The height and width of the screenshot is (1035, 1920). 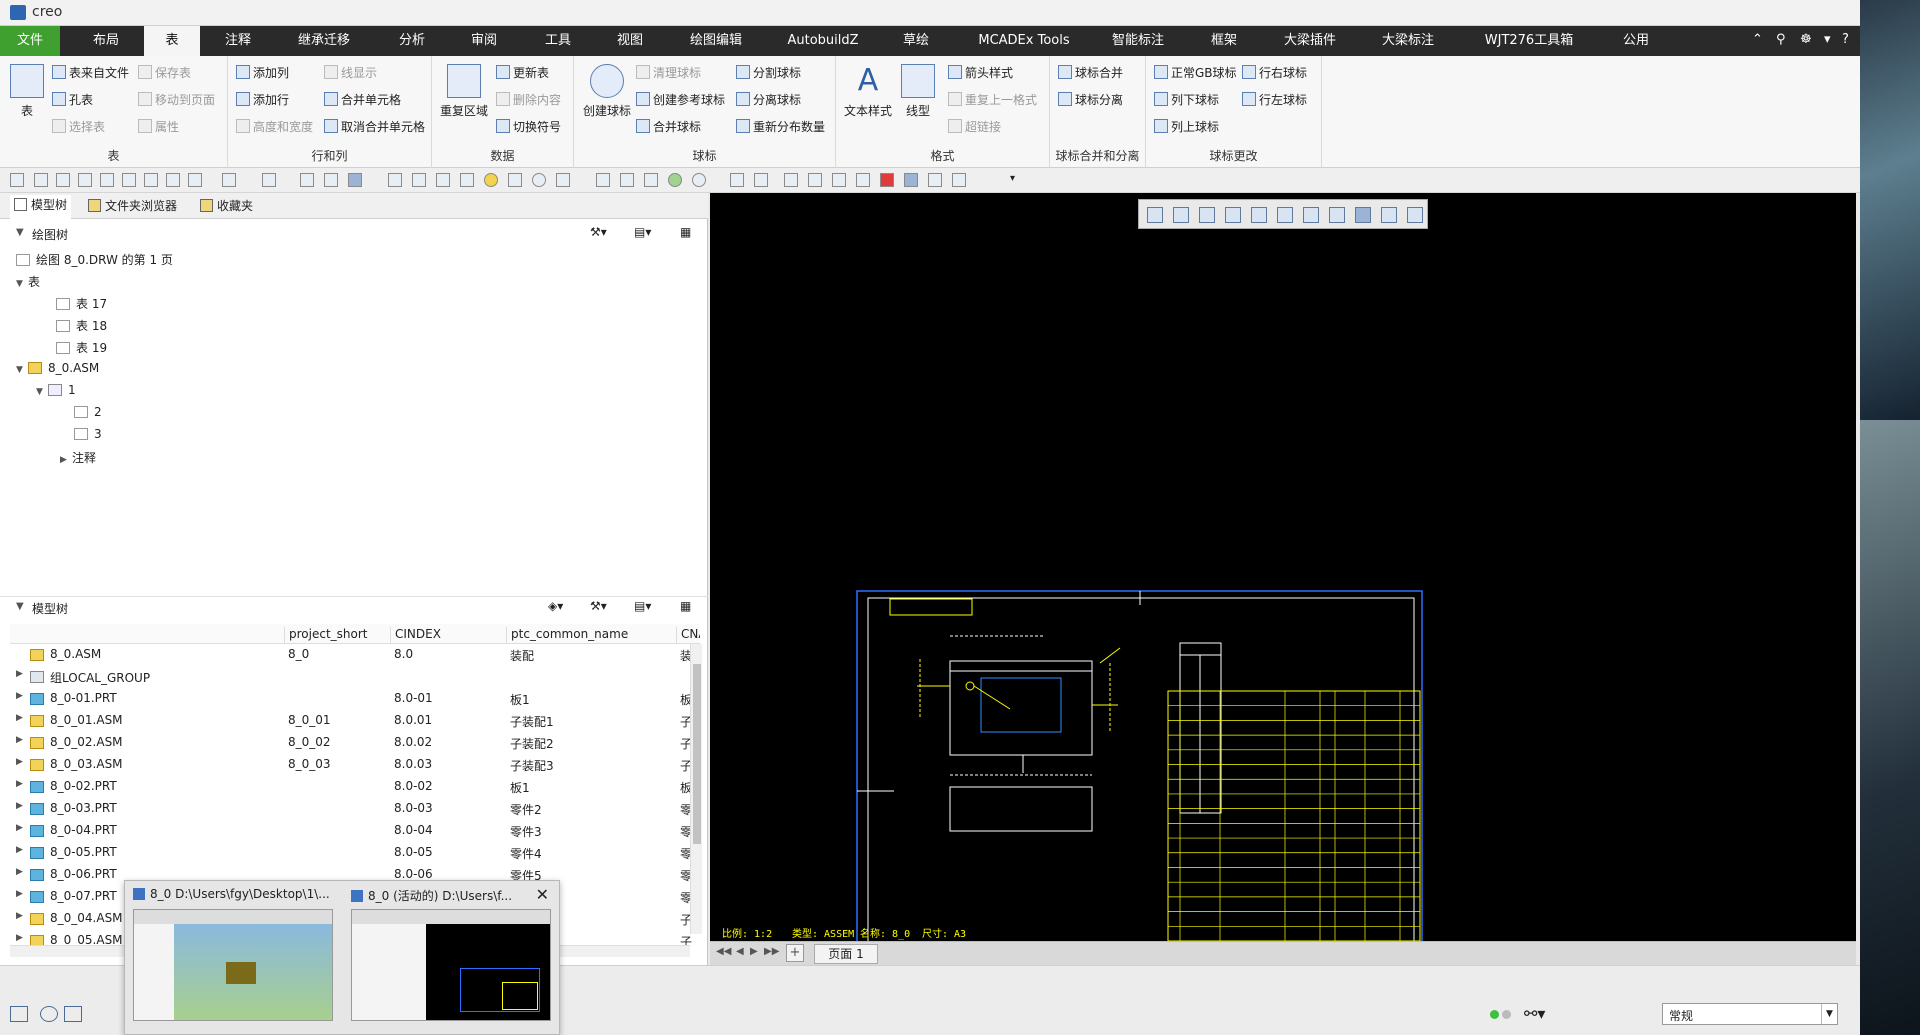 I want to click on tab-beam-dim: 大梁标注, so click(x=1408, y=41).